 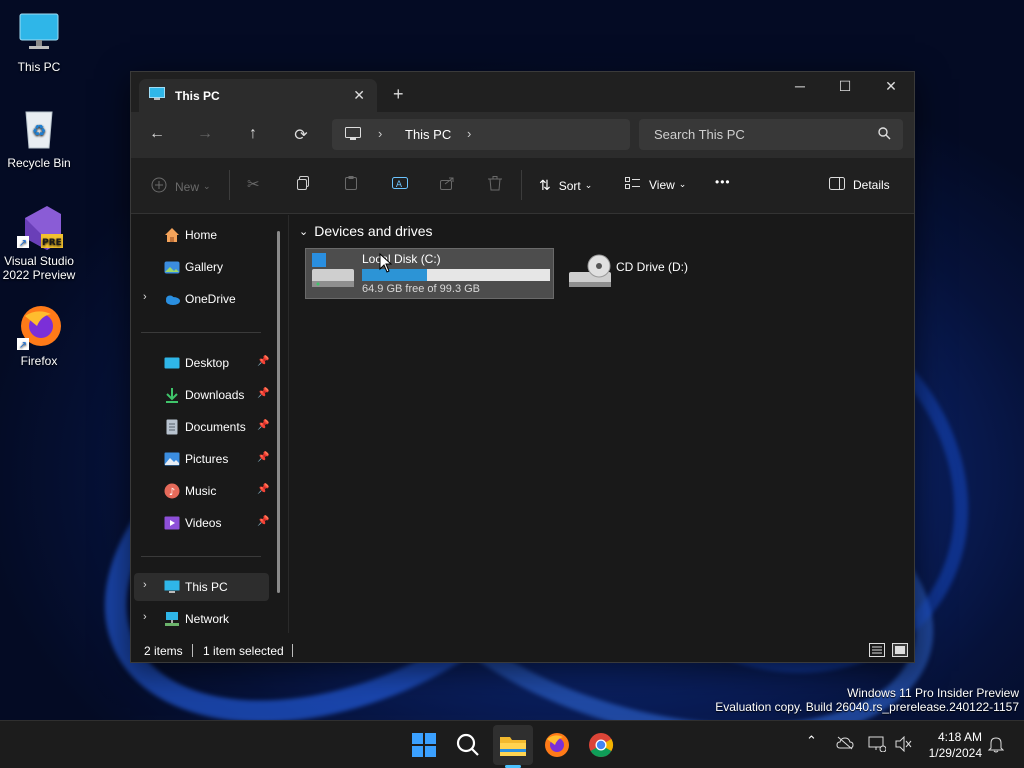 I want to click on more-options-button: •••, so click(x=723, y=182).